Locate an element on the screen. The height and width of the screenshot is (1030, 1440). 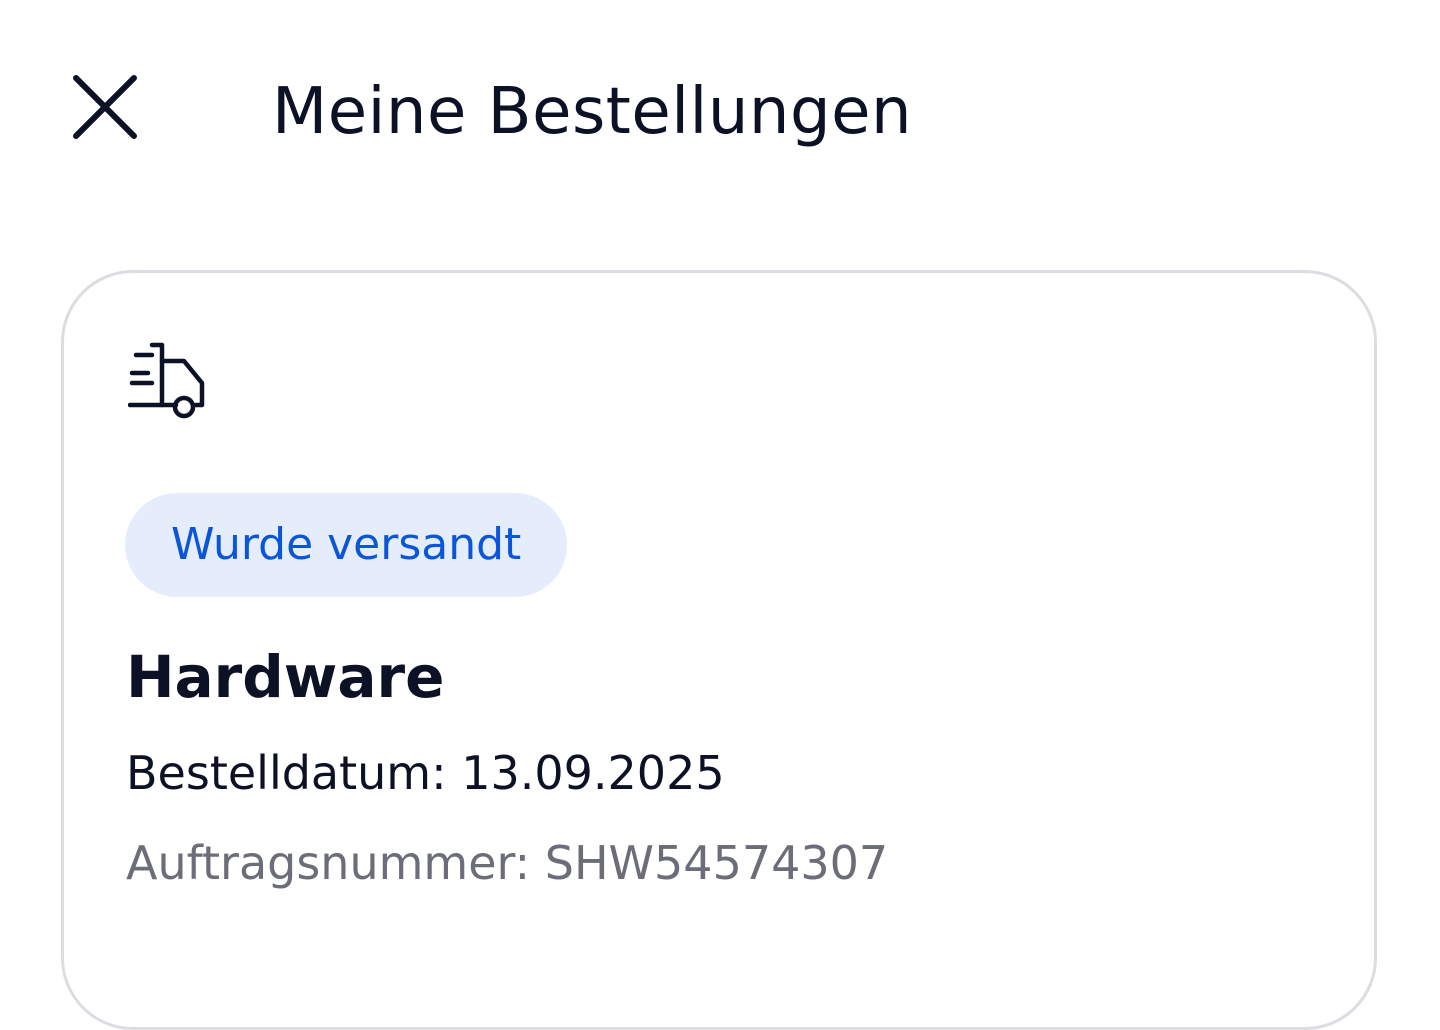
order-date: Bestelldatum: 13.09.2025 is located at coordinates (425, 773).